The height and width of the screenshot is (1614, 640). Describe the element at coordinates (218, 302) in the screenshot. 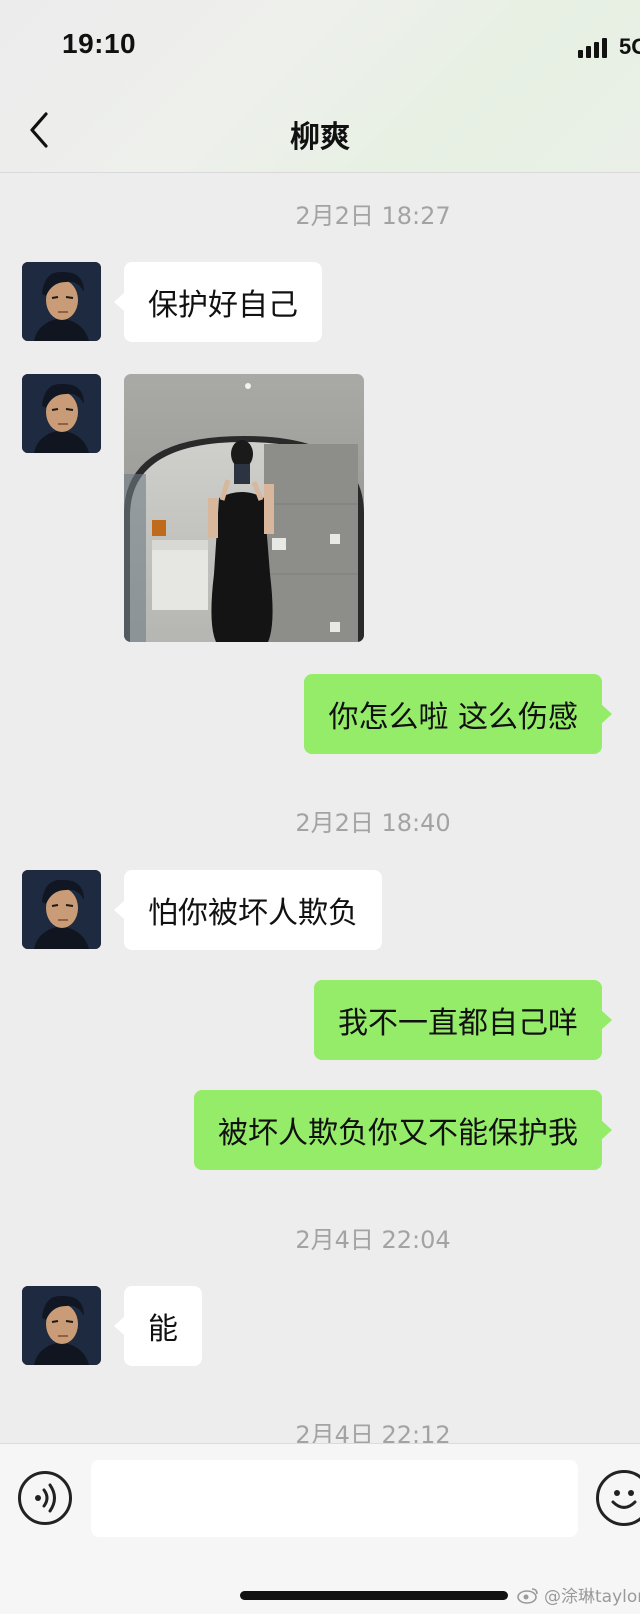

I see `incoming-message: 保护好自己` at that location.